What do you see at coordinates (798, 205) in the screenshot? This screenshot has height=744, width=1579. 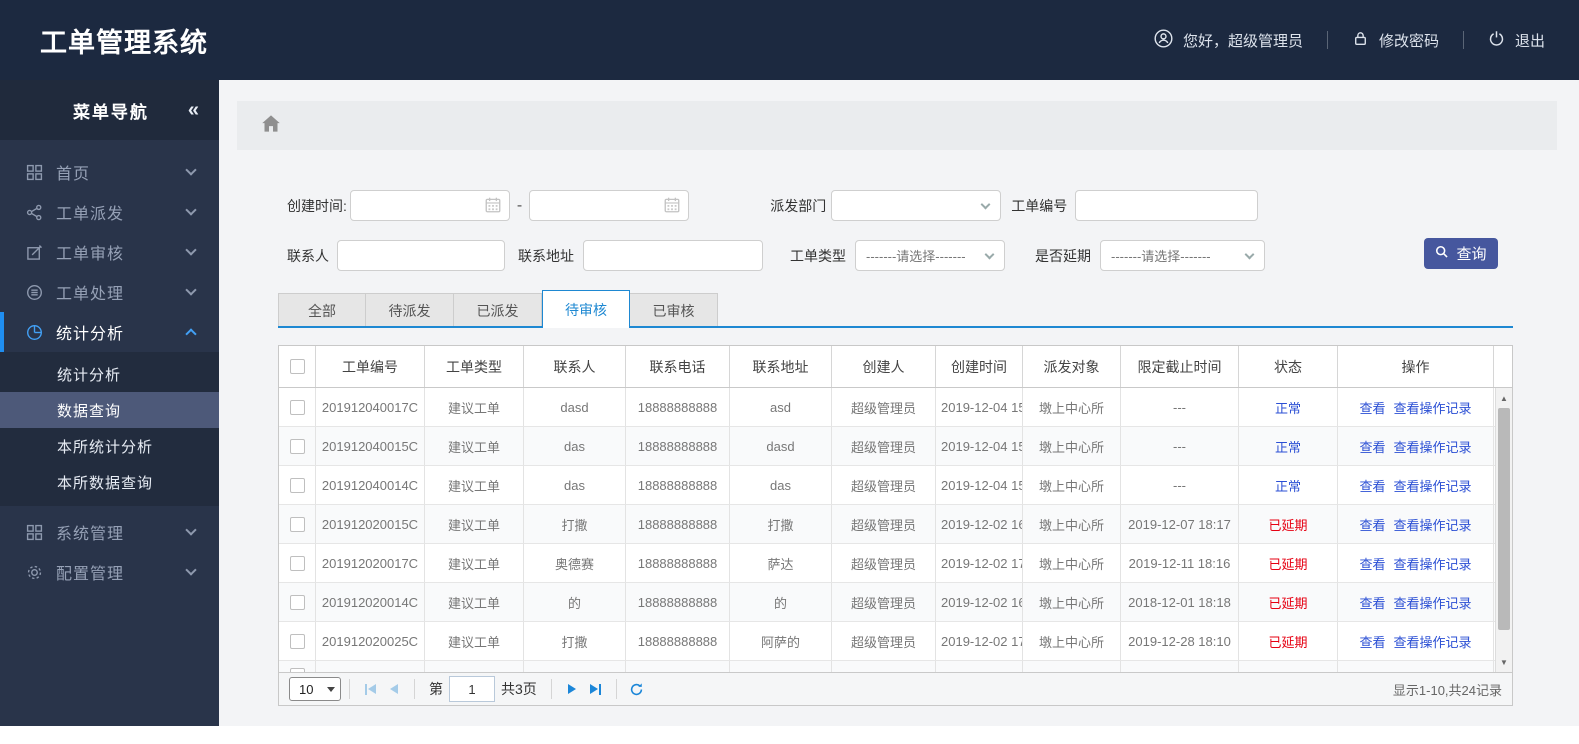 I see `dispatch-dept-label: 派发部门` at bounding box center [798, 205].